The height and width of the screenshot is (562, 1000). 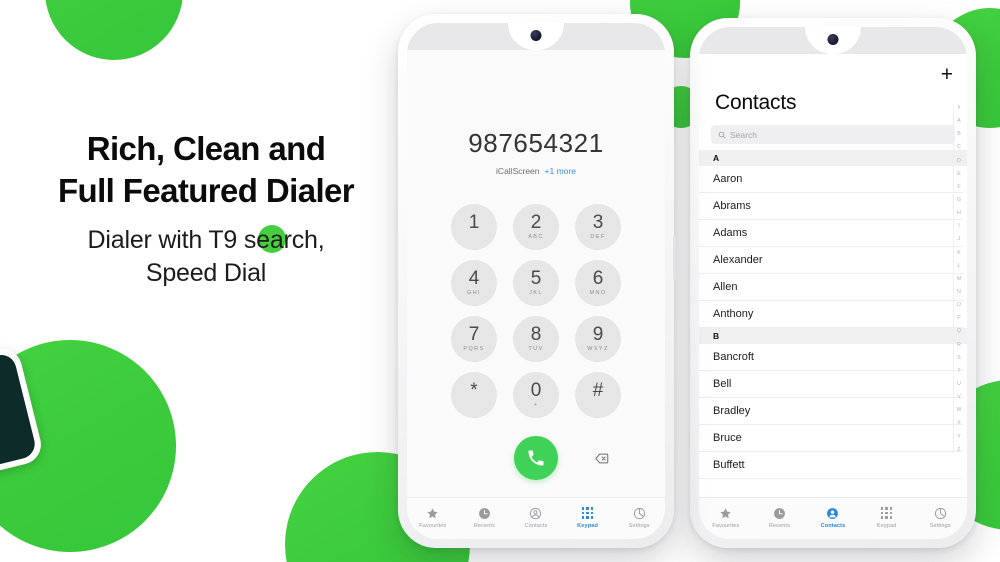 I want to click on alpha-index-letter: L, so click(x=959, y=266).